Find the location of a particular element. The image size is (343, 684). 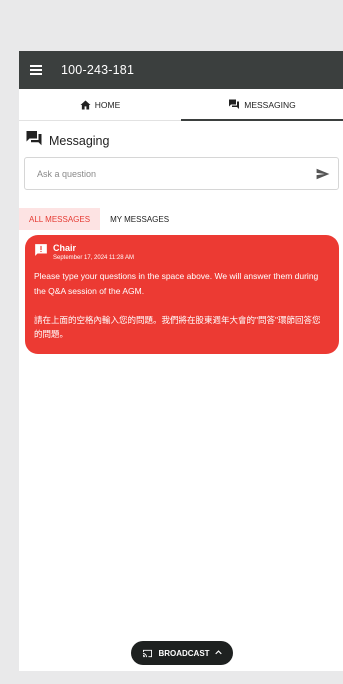

ask-question-box is located at coordinates (181, 173).